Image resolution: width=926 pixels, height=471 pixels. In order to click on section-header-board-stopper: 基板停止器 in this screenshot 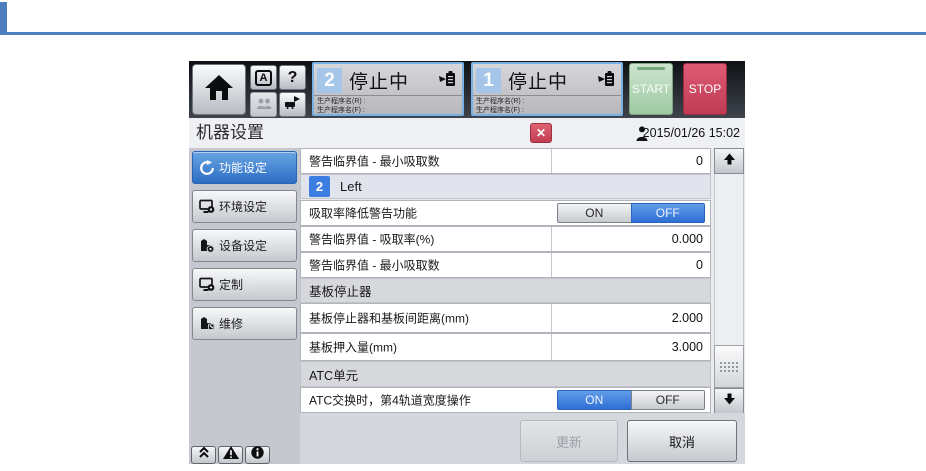, I will do `click(505, 290)`.